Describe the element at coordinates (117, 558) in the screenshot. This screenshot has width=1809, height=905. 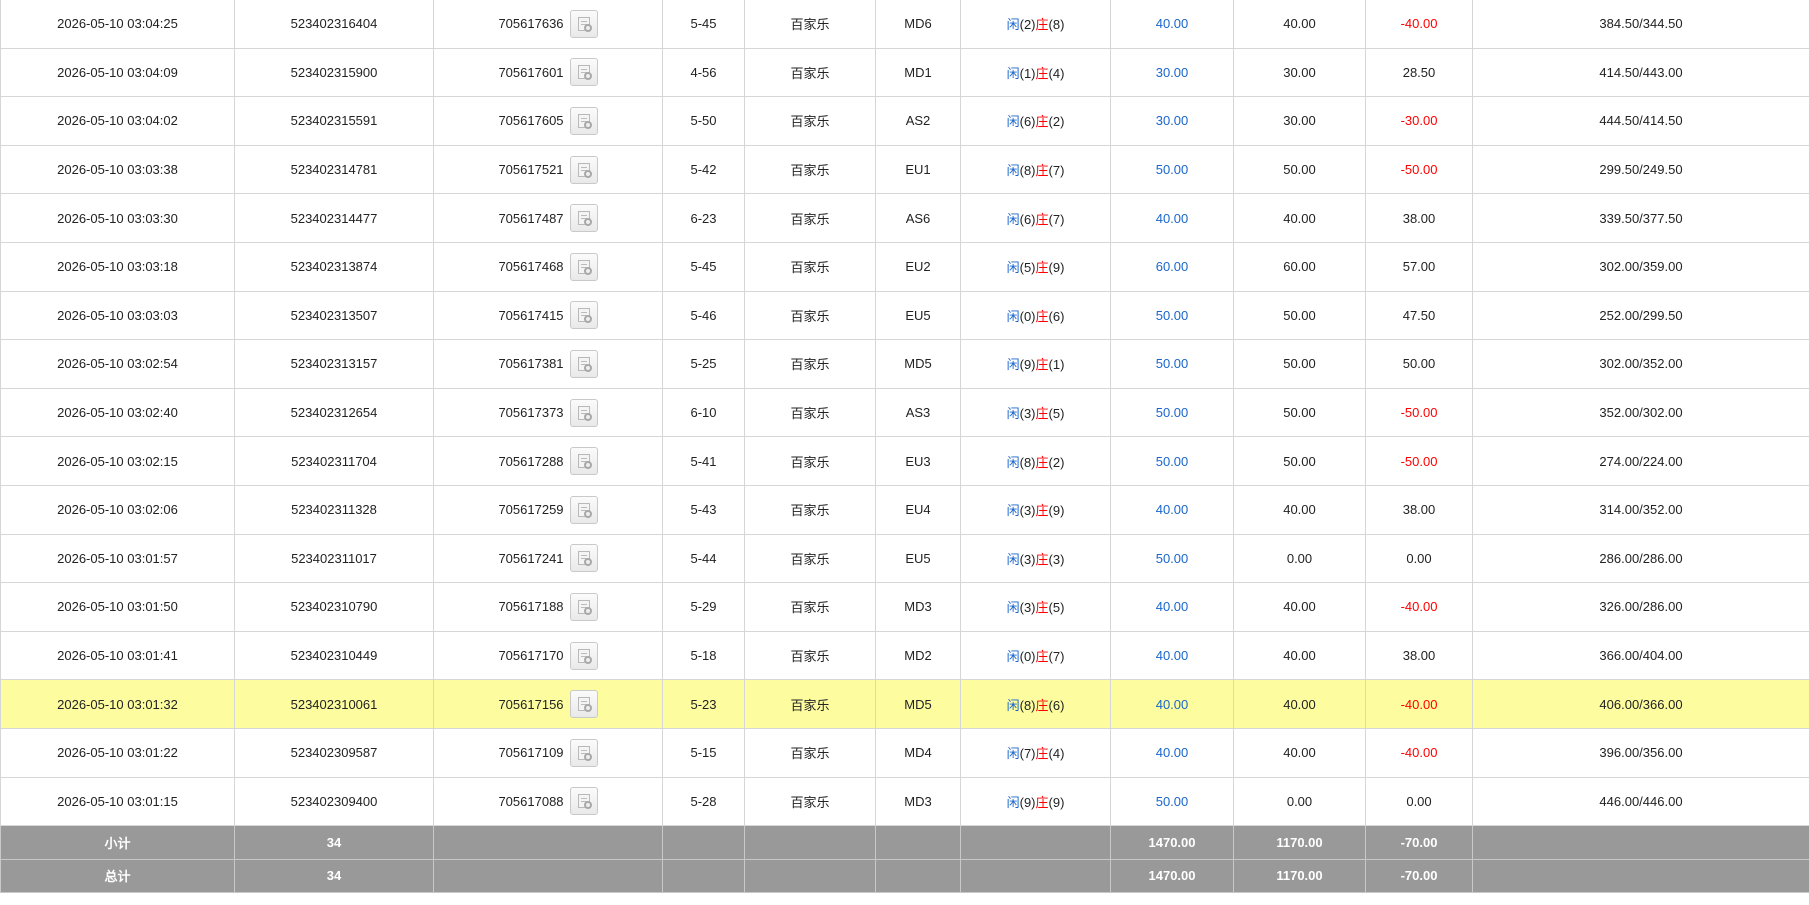
I see `bet-time: 2026-05-10 03:01:57` at that location.